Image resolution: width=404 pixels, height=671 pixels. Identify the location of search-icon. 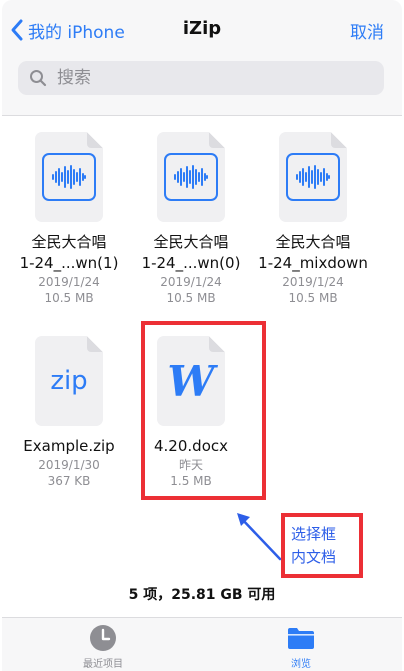
(38, 78).